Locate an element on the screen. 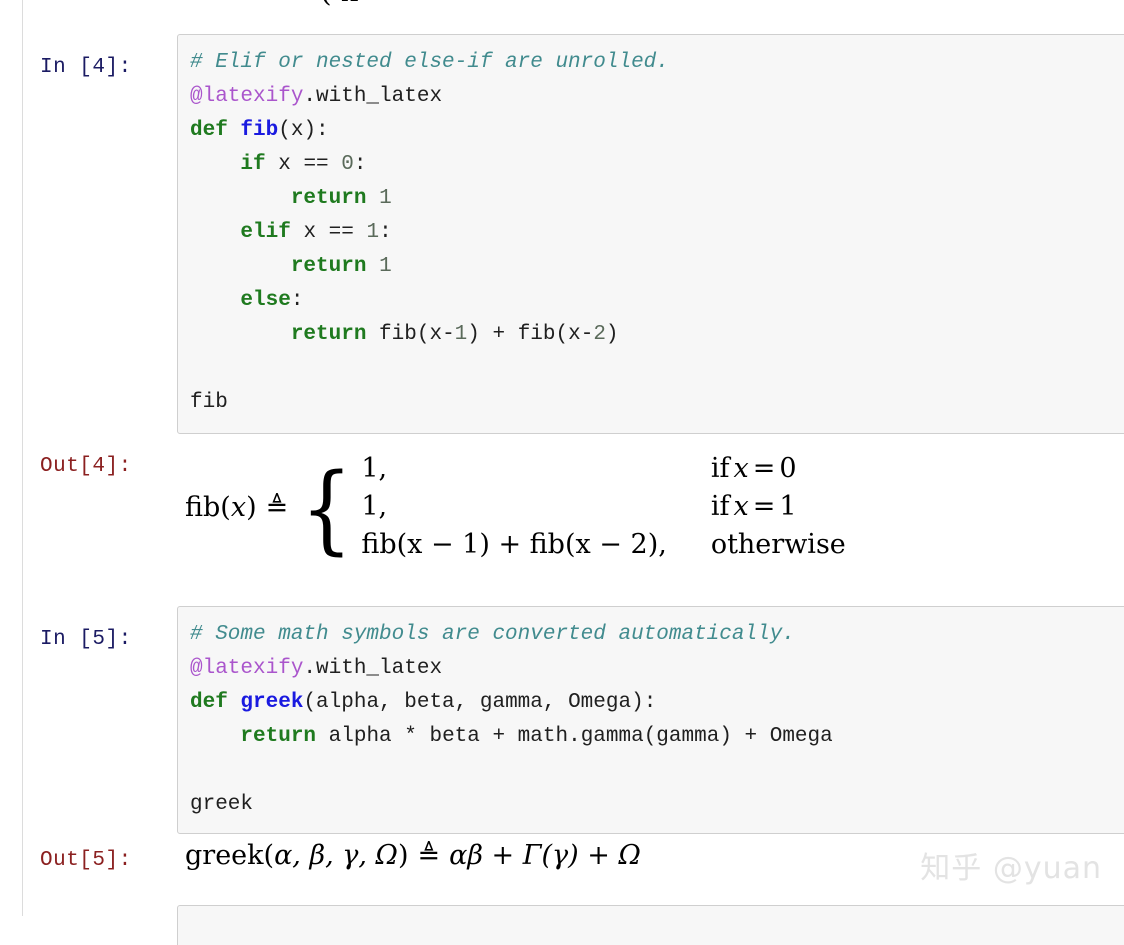 The width and height of the screenshot is (1124, 945). piecewise-lhs: fib(x) ≜ is located at coordinates (240, 507).